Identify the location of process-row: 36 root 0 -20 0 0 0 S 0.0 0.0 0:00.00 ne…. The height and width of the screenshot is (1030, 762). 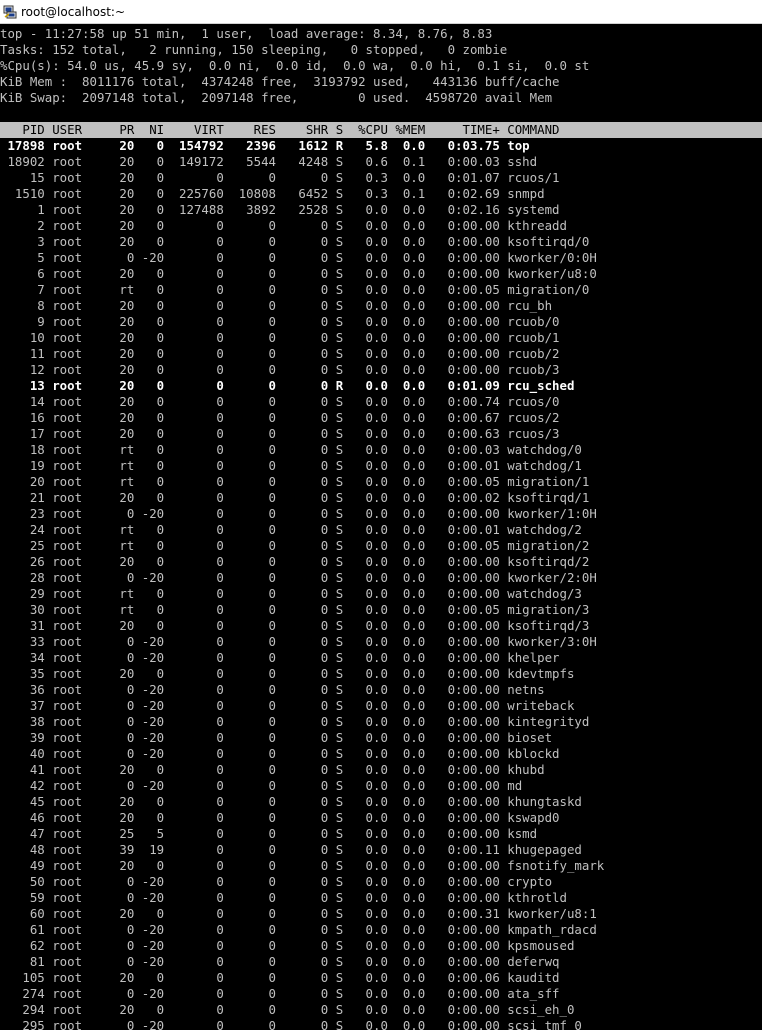
(272, 689).